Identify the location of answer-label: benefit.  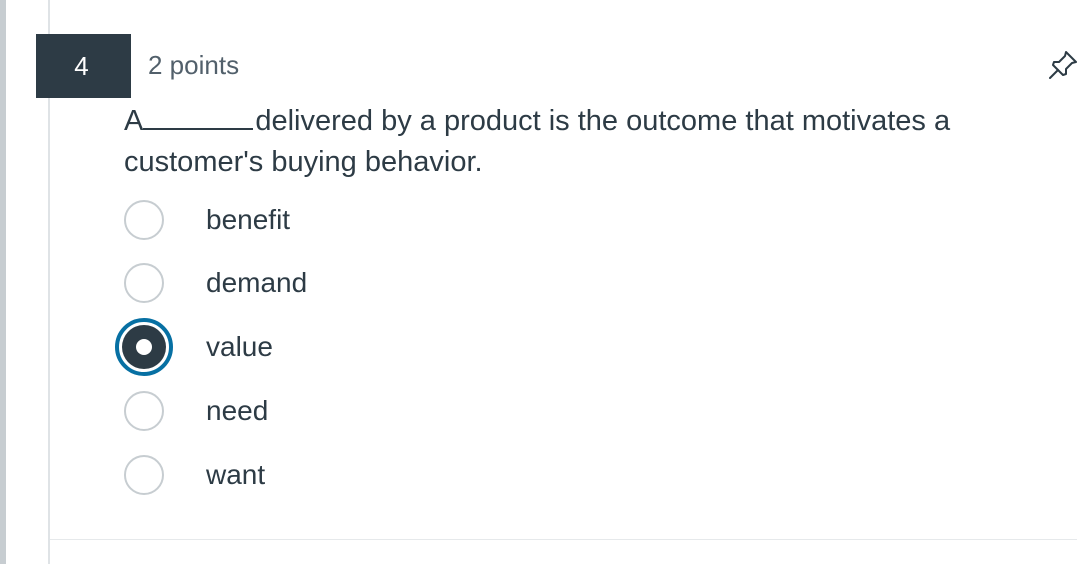
(248, 219).